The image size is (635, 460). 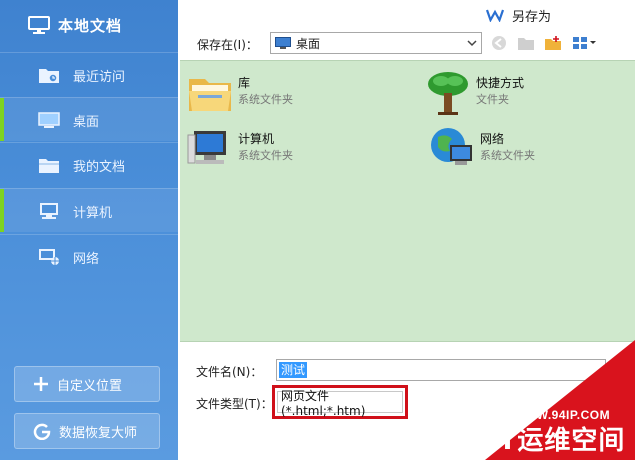 What do you see at coordinates (532, 17) in the screenshot?
I see `dialog-title-text: 另存为` at bounding box center [532, 17].